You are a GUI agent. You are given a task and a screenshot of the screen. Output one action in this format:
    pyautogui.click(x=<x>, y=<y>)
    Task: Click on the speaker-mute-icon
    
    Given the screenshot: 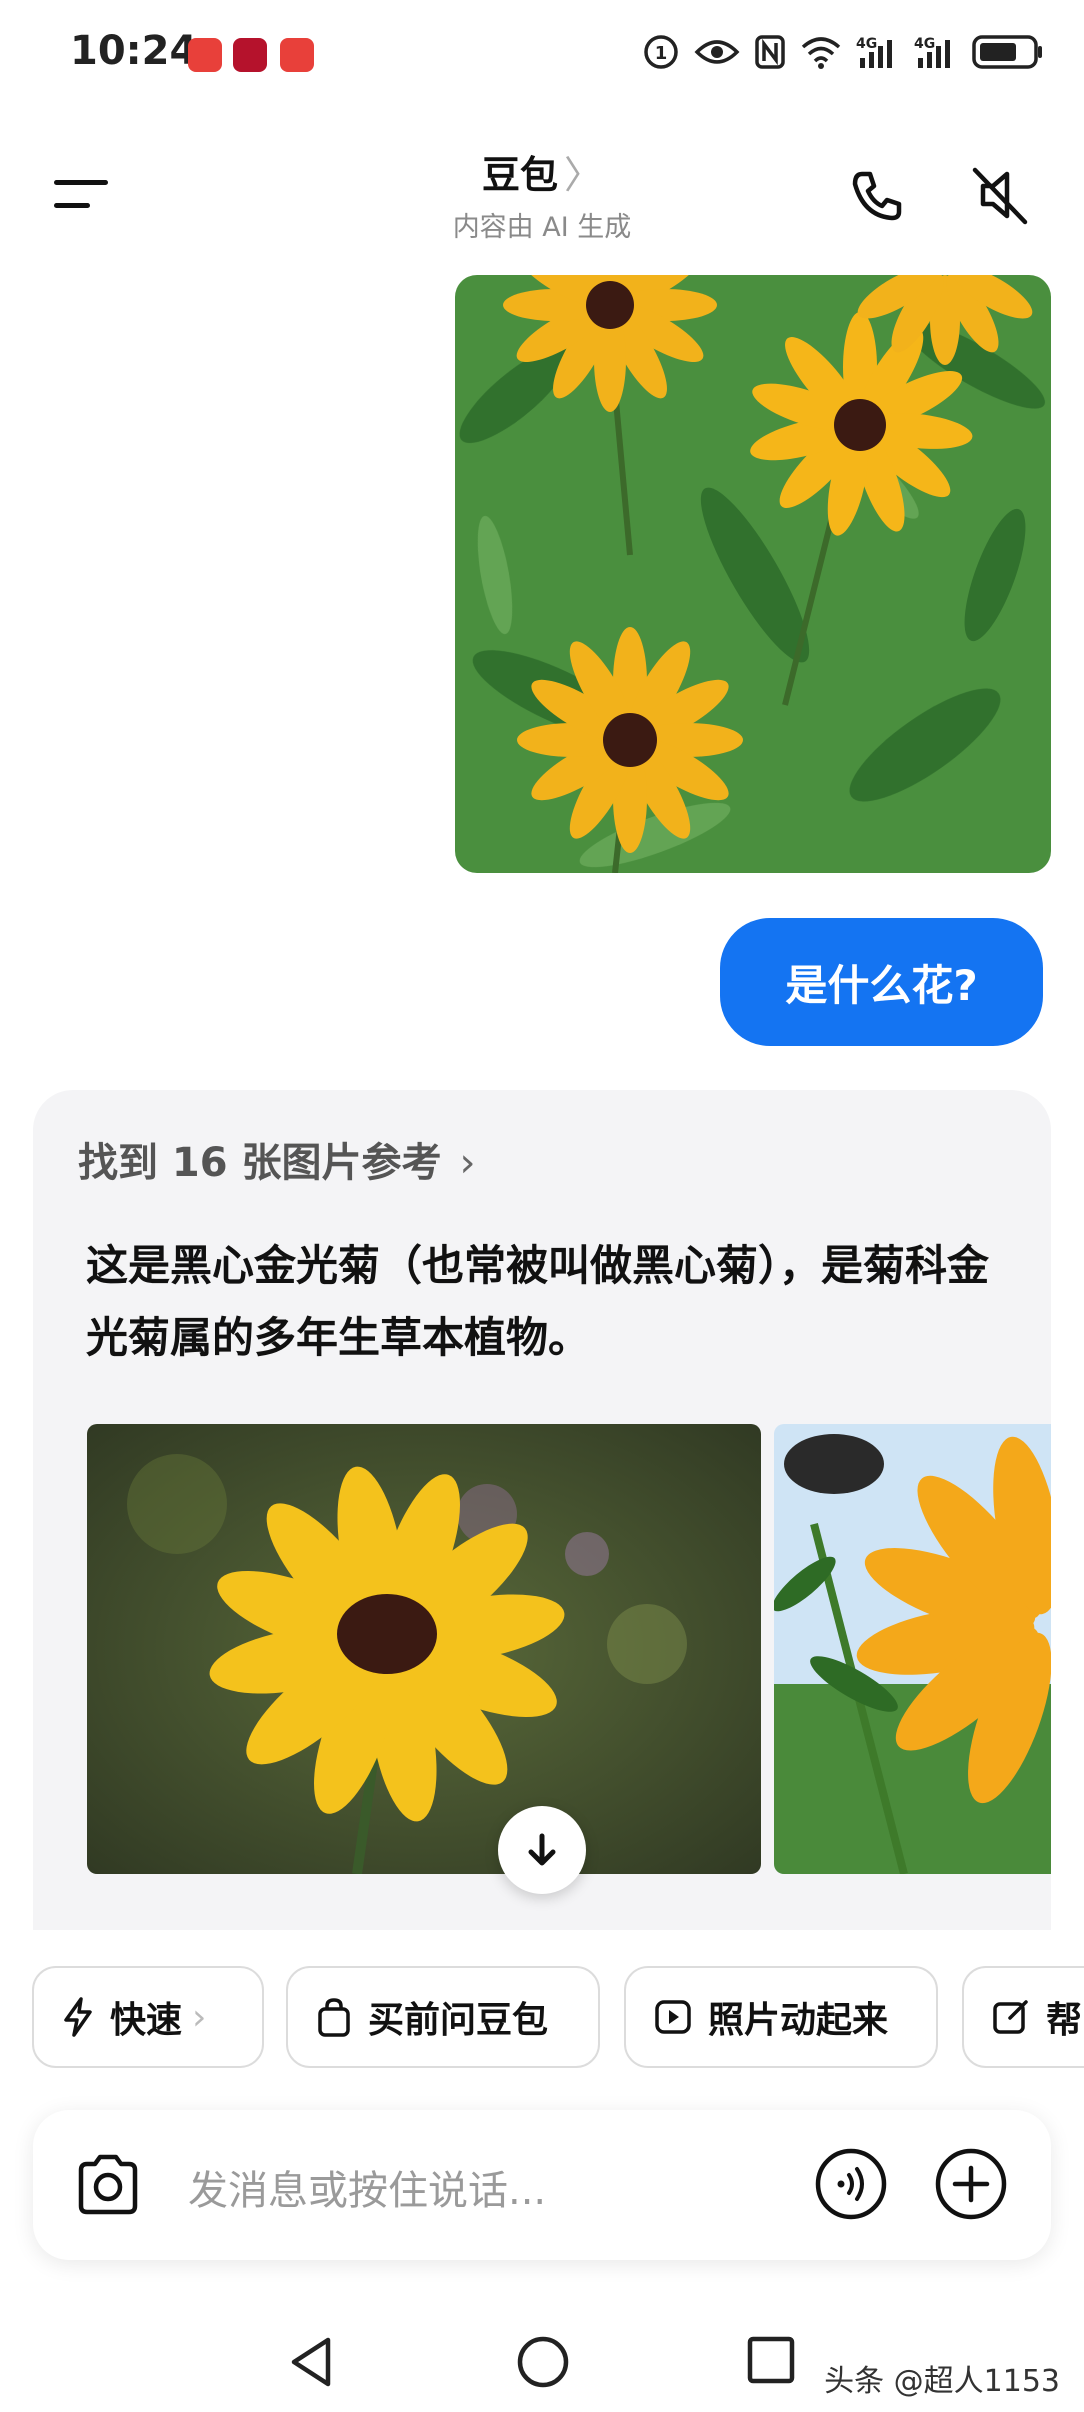 What is the action you would take?
    pyautogui.click(x=1000, y=195)
    